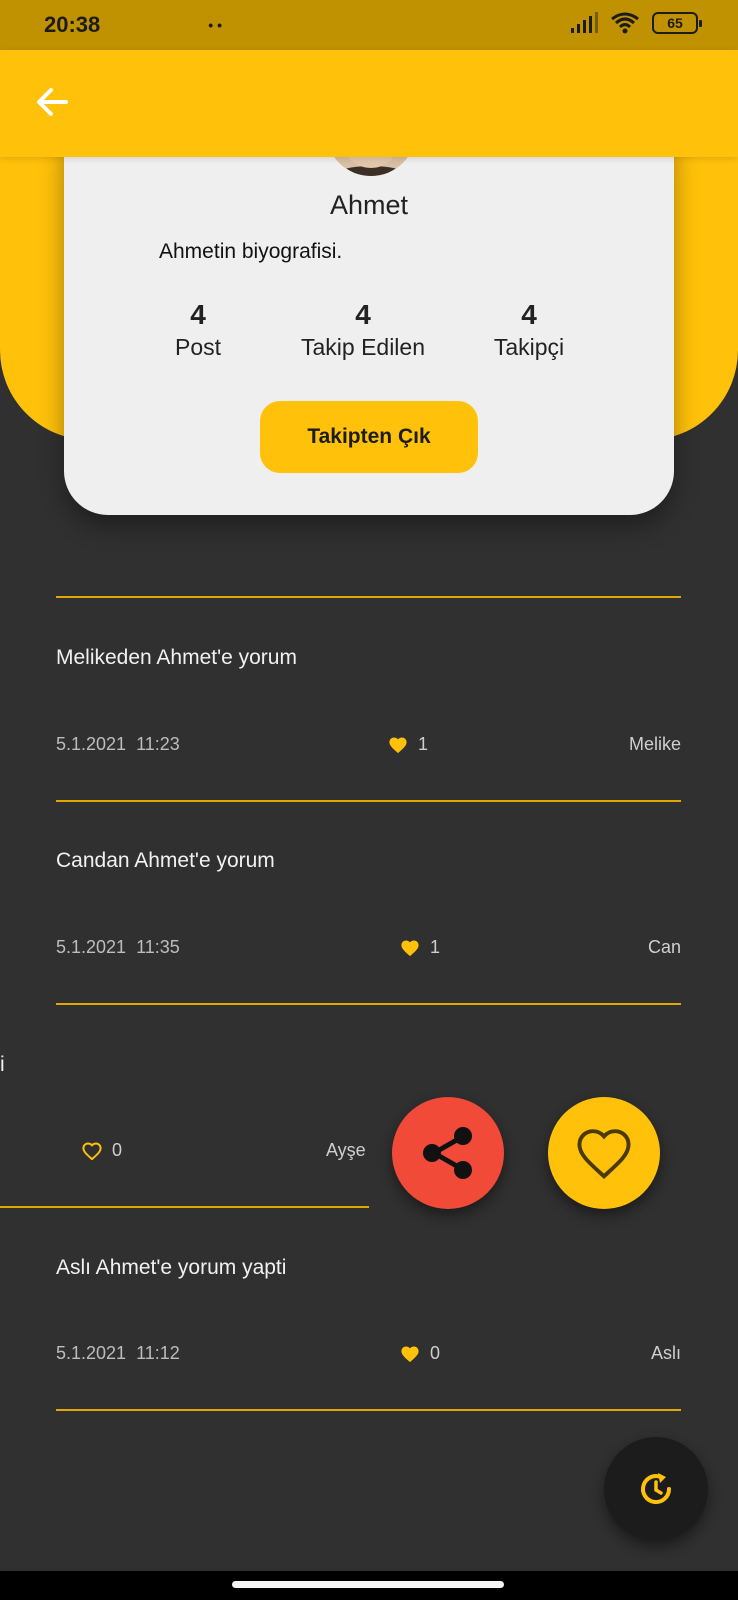 The height and width of the screenshot is (1600, 738). I want to click on home-gesture-handle, so click(368, 1584).